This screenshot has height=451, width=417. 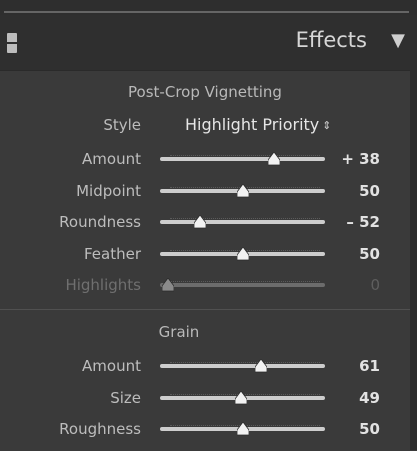 I want to click on grain-size-value: 49, so click(x=369, y=398).